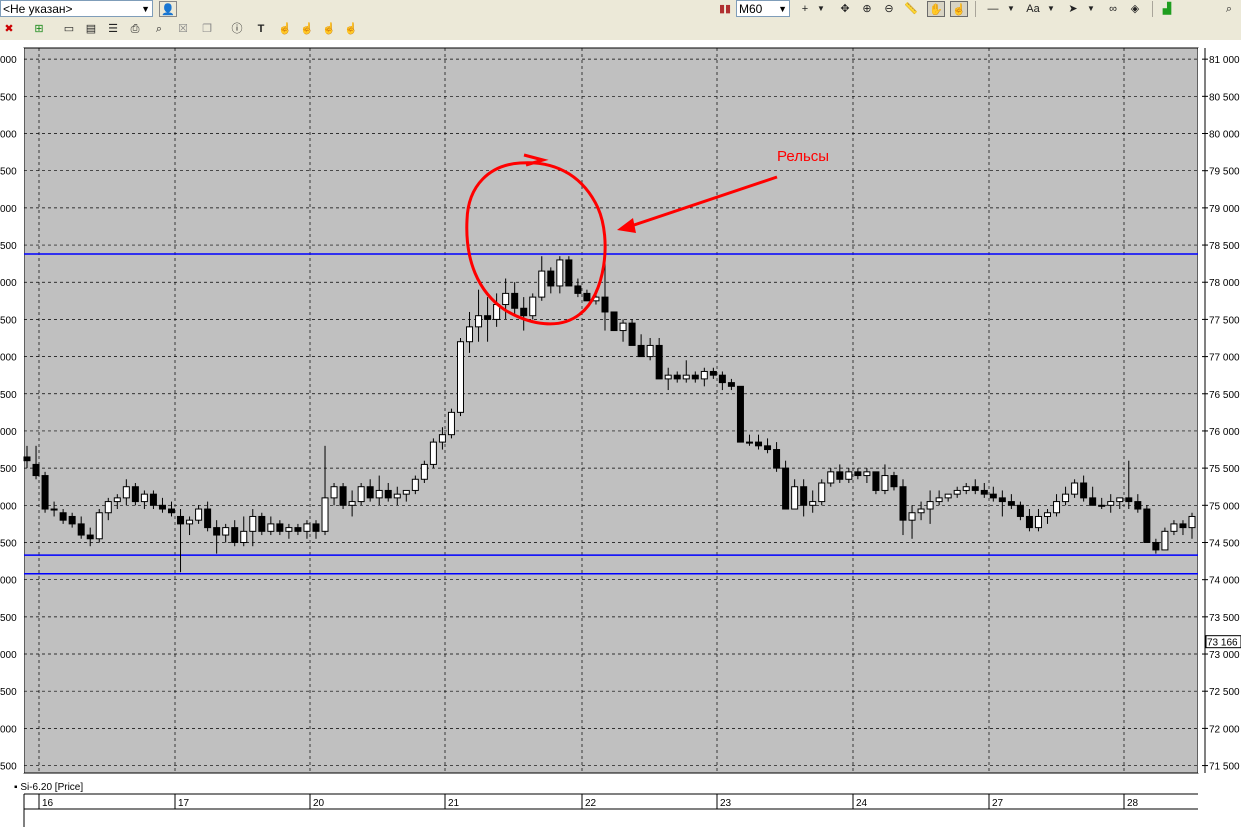  Describe the element at coordinates (1224, 618) in the screenshot. I see `y-tick-label: 73 500` at that location.